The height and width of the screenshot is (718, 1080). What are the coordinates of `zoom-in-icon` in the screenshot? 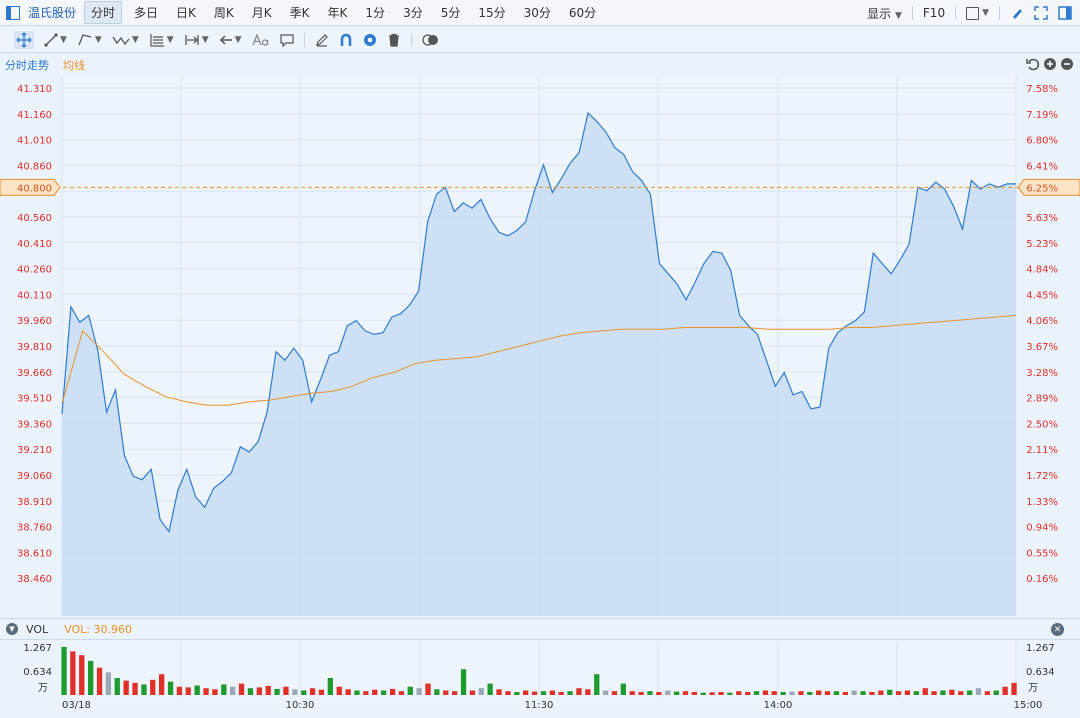 It's located at (1050, 64).